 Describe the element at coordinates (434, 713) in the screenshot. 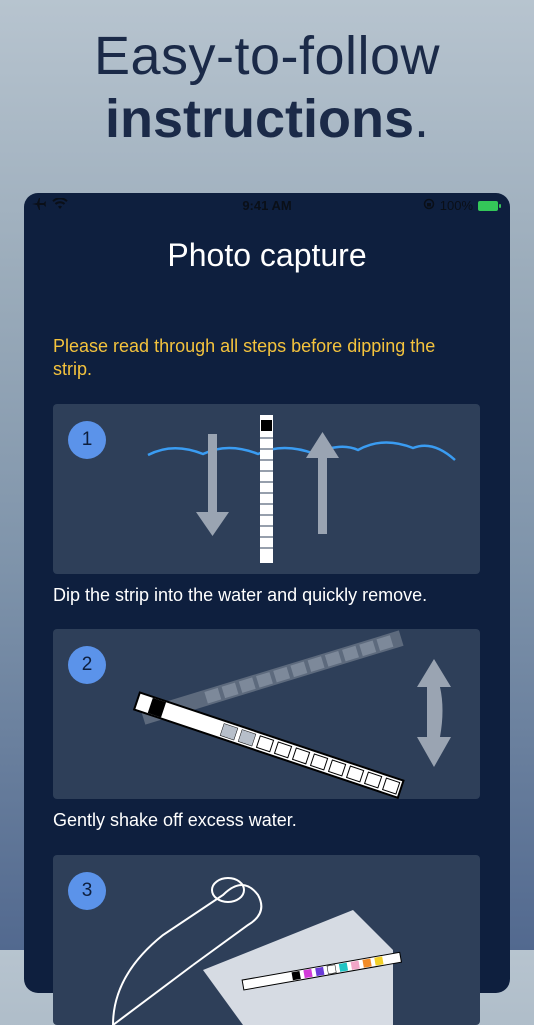

I see `shake-arrow-icon` at that location.